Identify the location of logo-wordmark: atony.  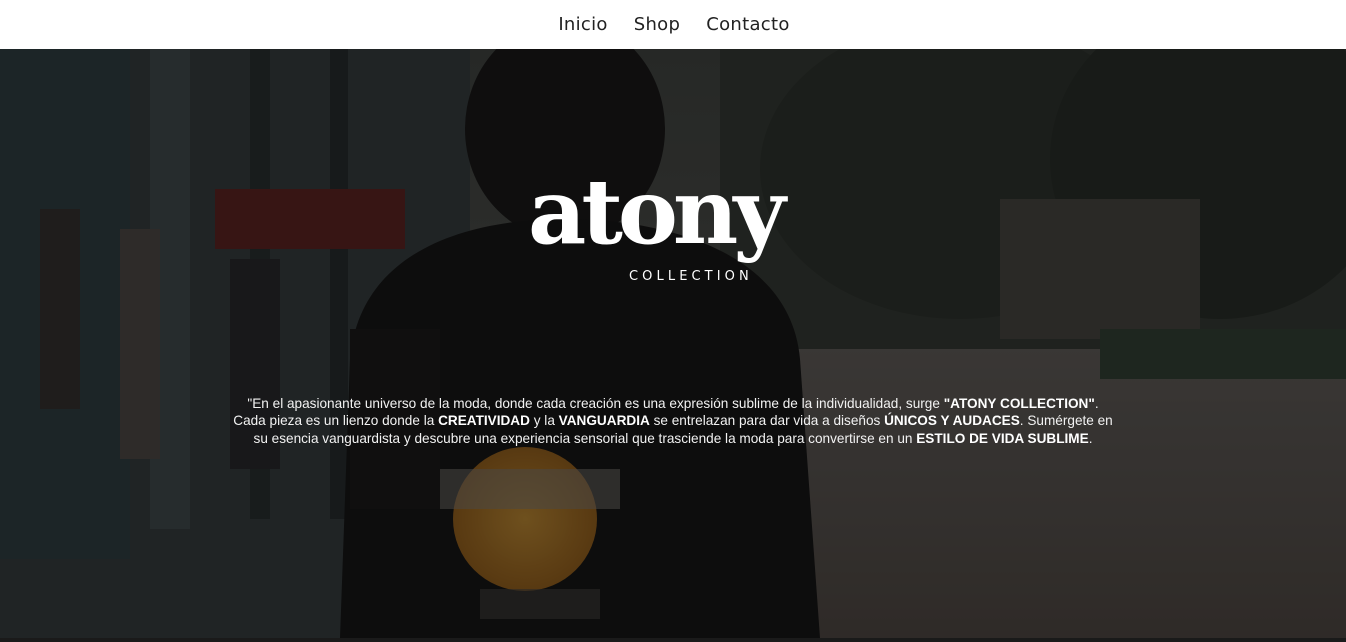
(657, 212).